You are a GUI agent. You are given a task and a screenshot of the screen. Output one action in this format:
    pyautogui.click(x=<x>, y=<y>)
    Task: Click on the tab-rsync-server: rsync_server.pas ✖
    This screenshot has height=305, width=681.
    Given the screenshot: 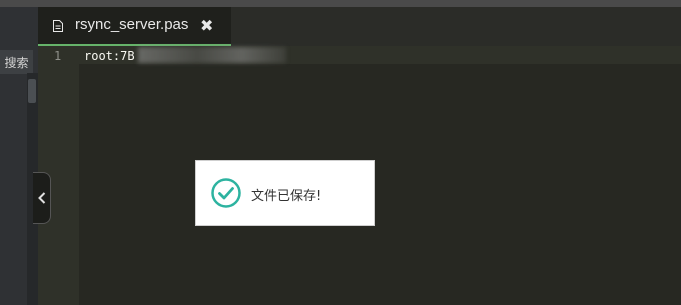 What is the action you would take?
    pyautogui.click(x=134, y=26)
    